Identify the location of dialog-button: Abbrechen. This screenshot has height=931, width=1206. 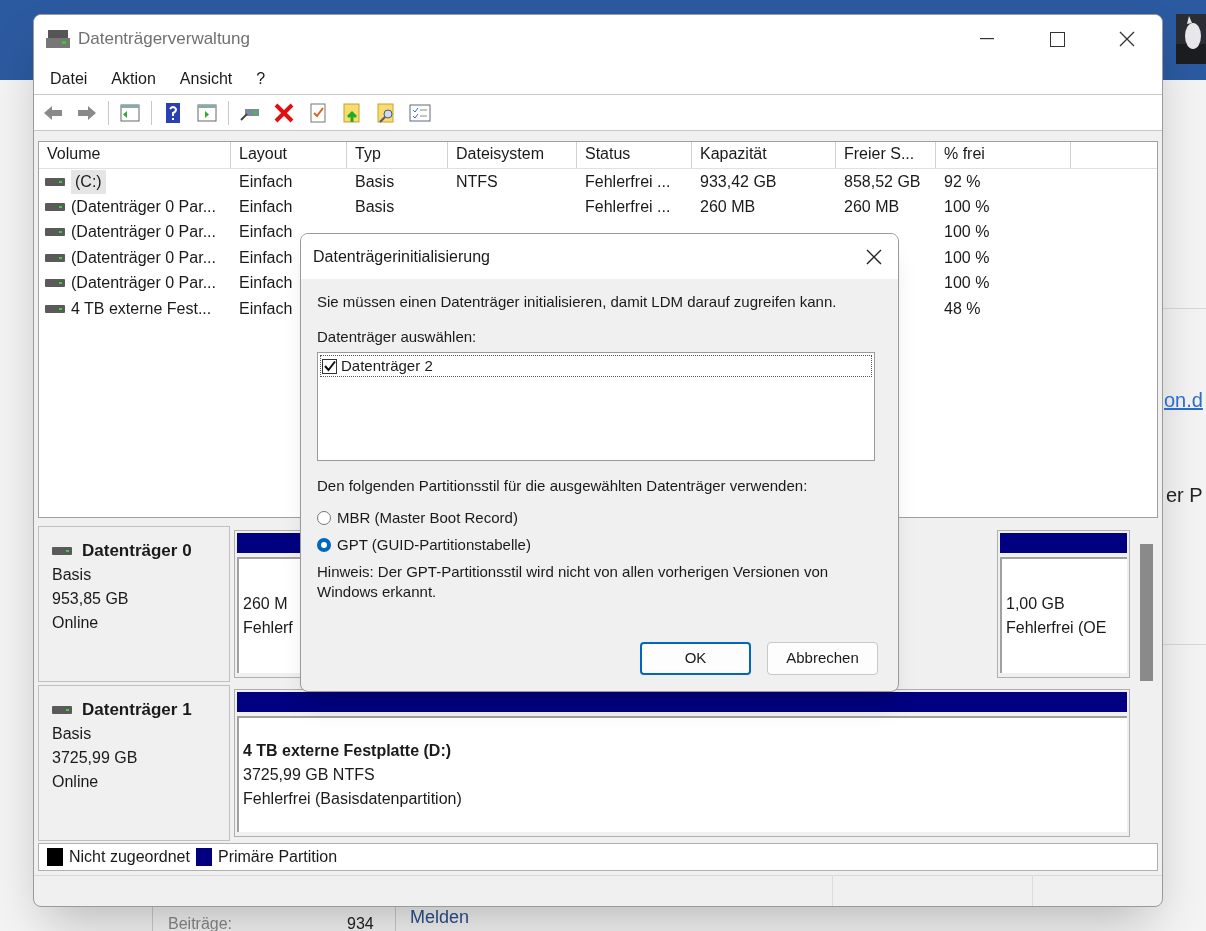
(822, 658).